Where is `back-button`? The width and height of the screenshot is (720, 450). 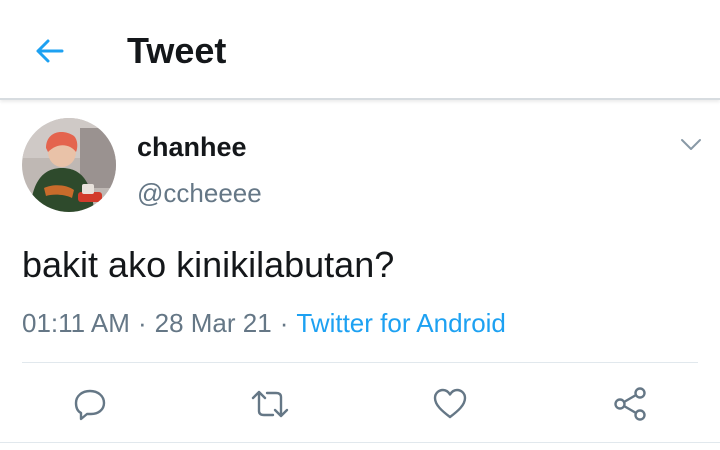
back-button is located at coordinates (49, 51).